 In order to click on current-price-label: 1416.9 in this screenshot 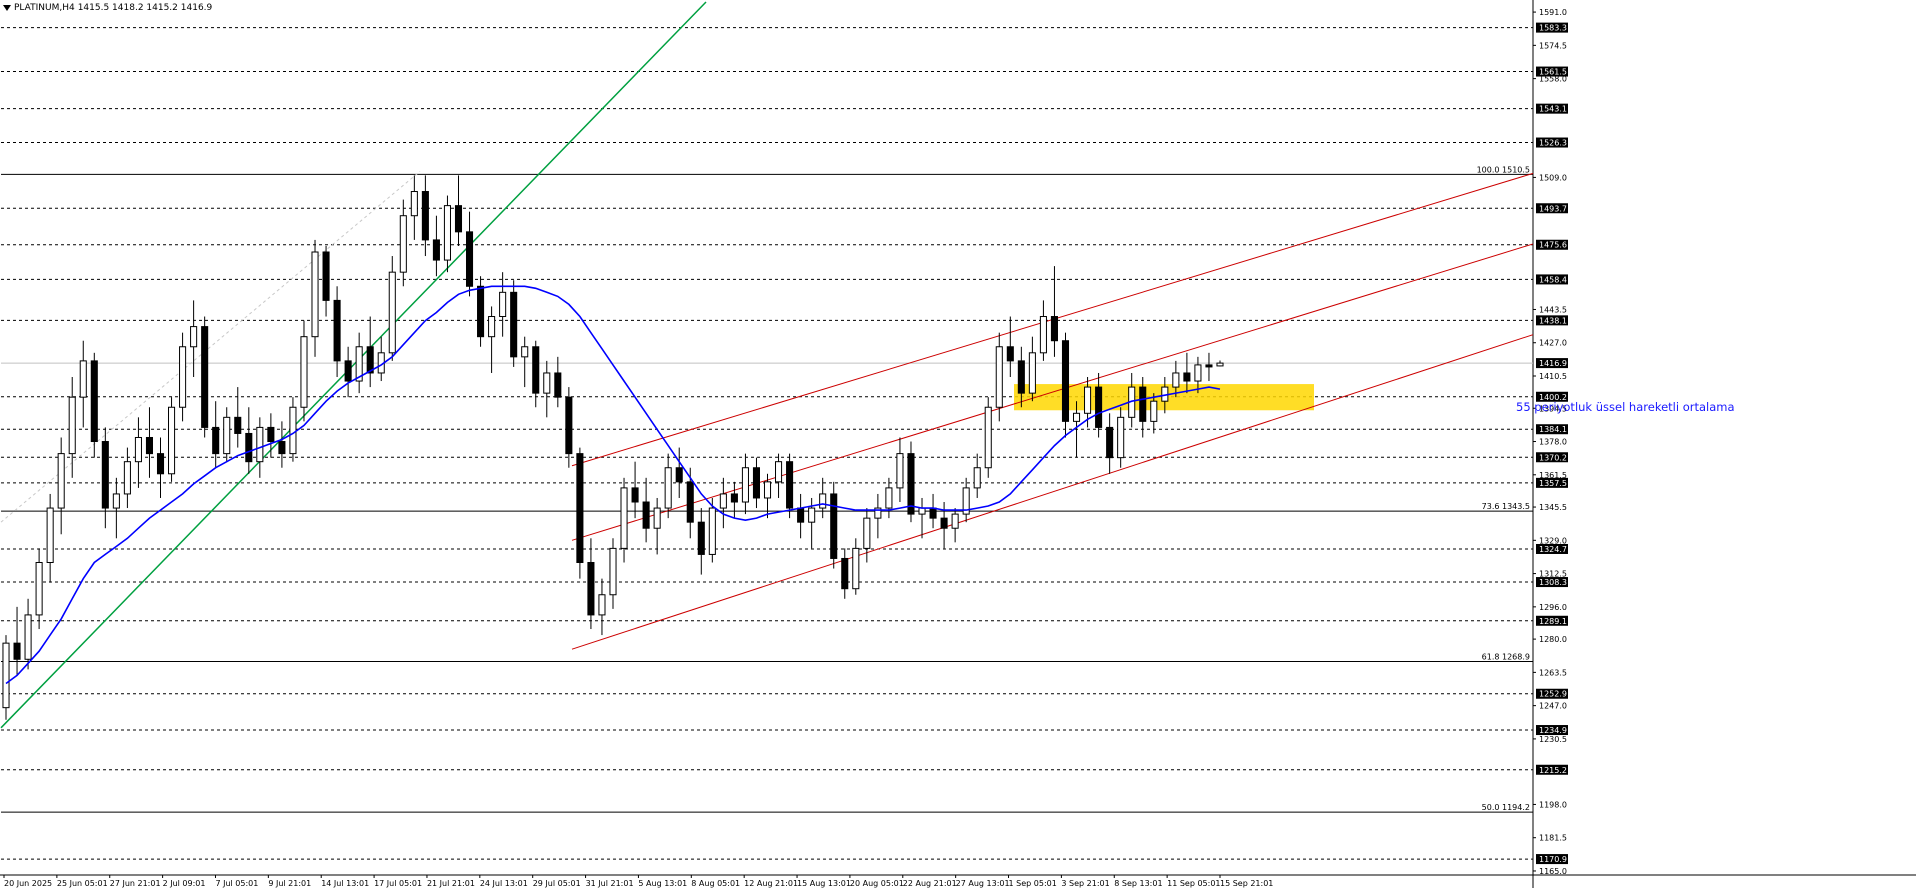, I will do `click(1553, 363)`.